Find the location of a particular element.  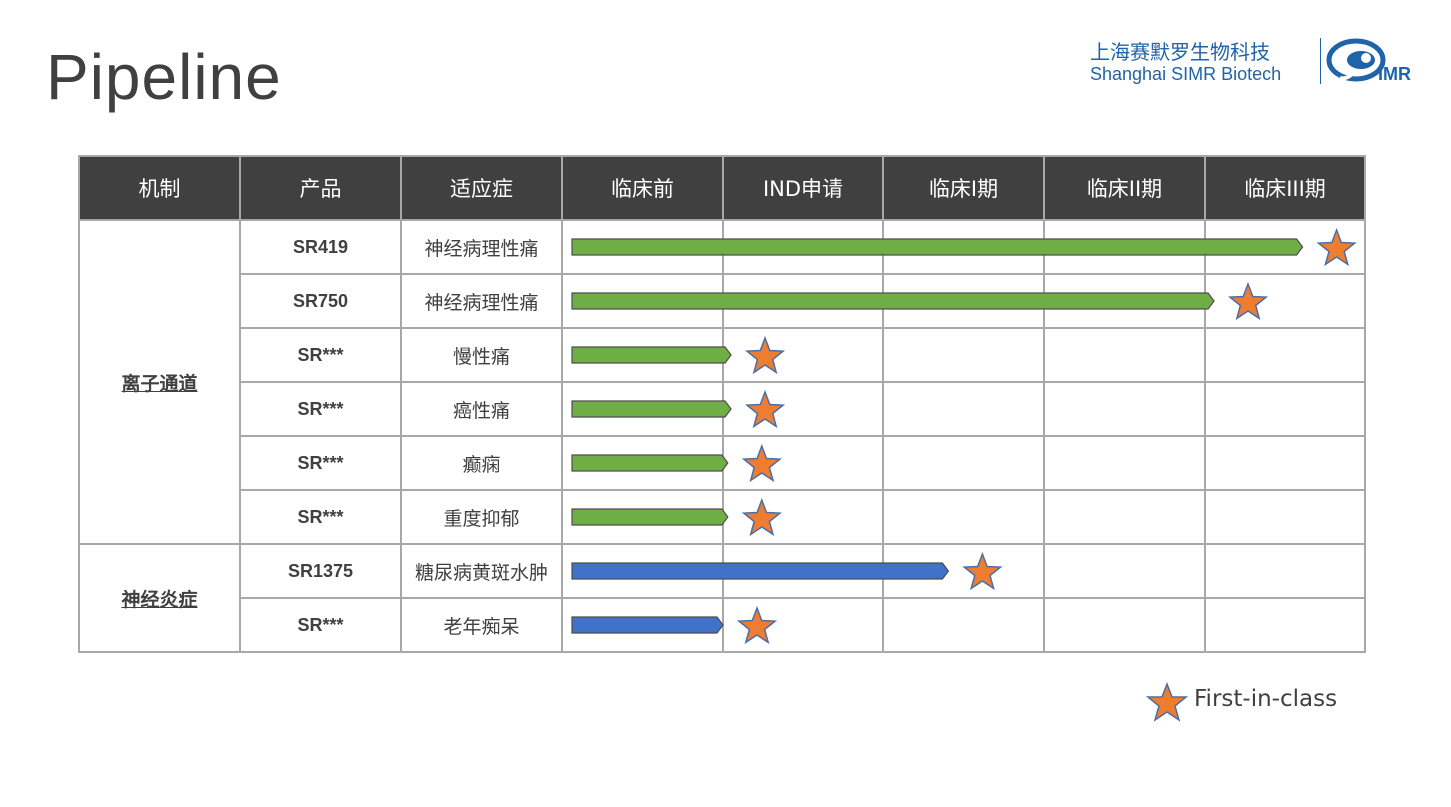

company-logo: 上海赛默罗生物科技 Shanghai SIMR Biotech IMR is located at coordinates (1255, 62).